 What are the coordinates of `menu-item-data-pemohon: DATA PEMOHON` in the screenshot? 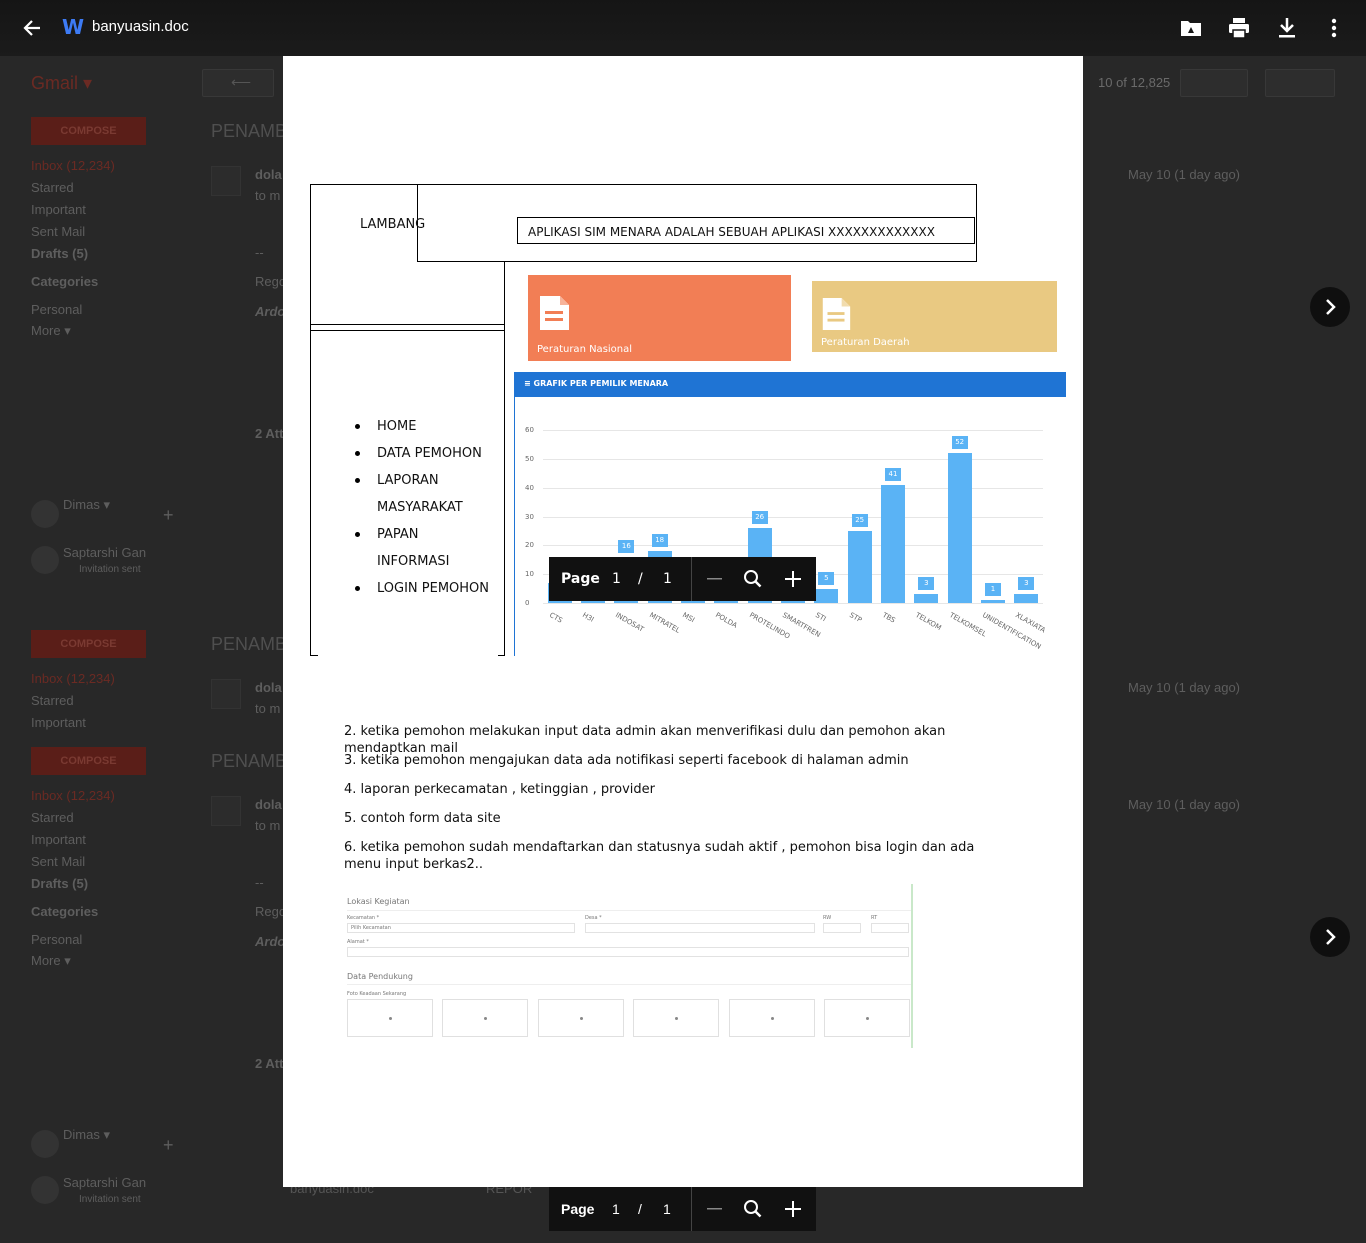 It's located at (422, 453).